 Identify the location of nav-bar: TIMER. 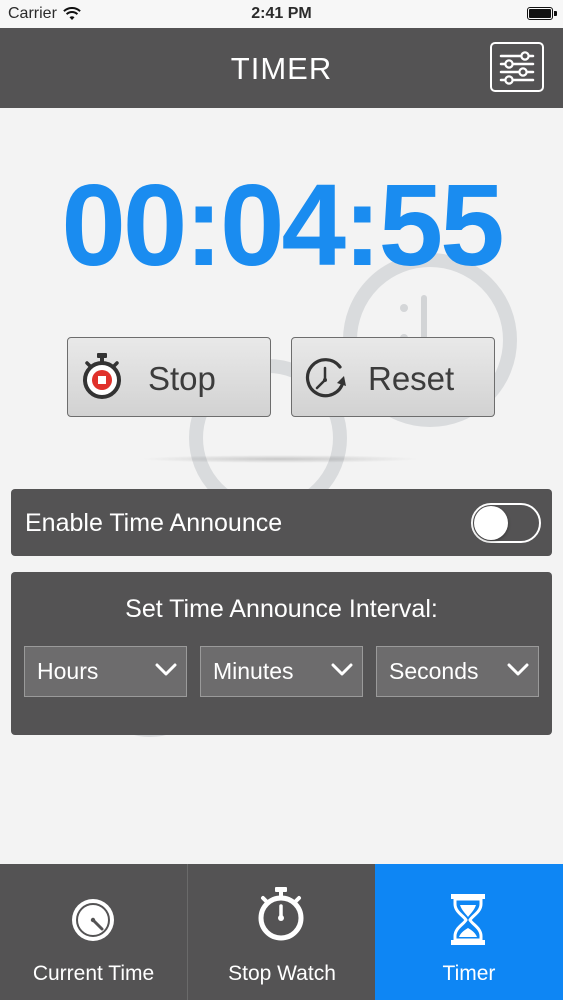
(281, 68).